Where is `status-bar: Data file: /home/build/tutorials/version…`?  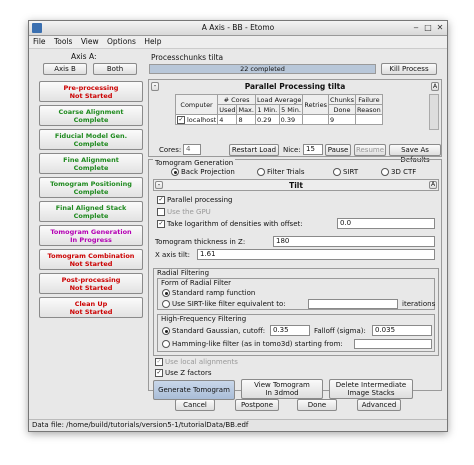 status-bar: Data file: /home/build/tutorials/version… is located at coordinates (238, 425).